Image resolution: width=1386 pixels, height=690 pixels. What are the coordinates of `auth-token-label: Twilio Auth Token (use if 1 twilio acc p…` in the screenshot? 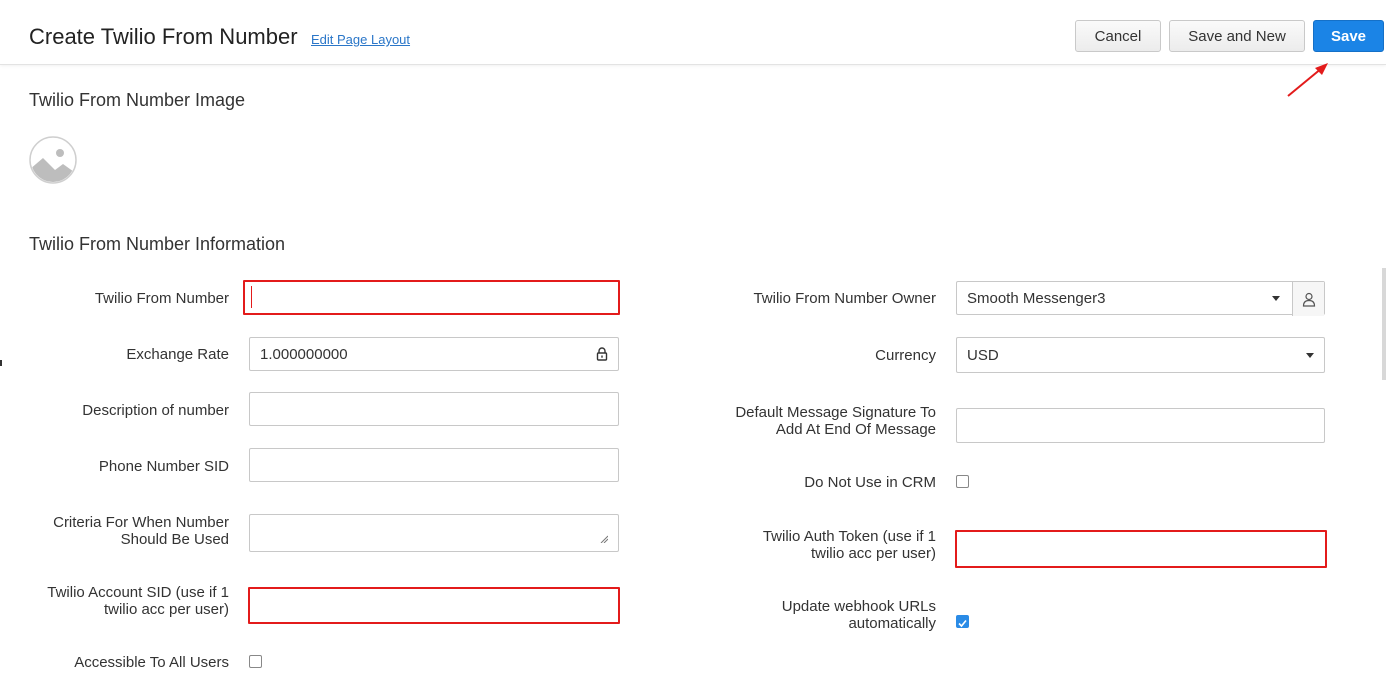 It's located at (849, 545).